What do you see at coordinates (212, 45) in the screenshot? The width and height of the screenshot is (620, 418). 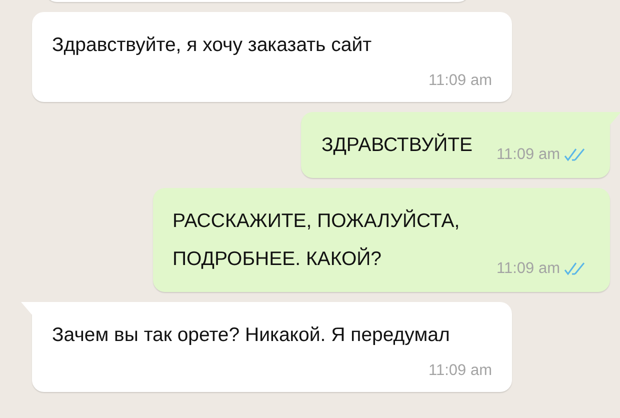 I see `message-text: Здравствуйте, я хочу заказать сайт` at bounding box center [212, 45].